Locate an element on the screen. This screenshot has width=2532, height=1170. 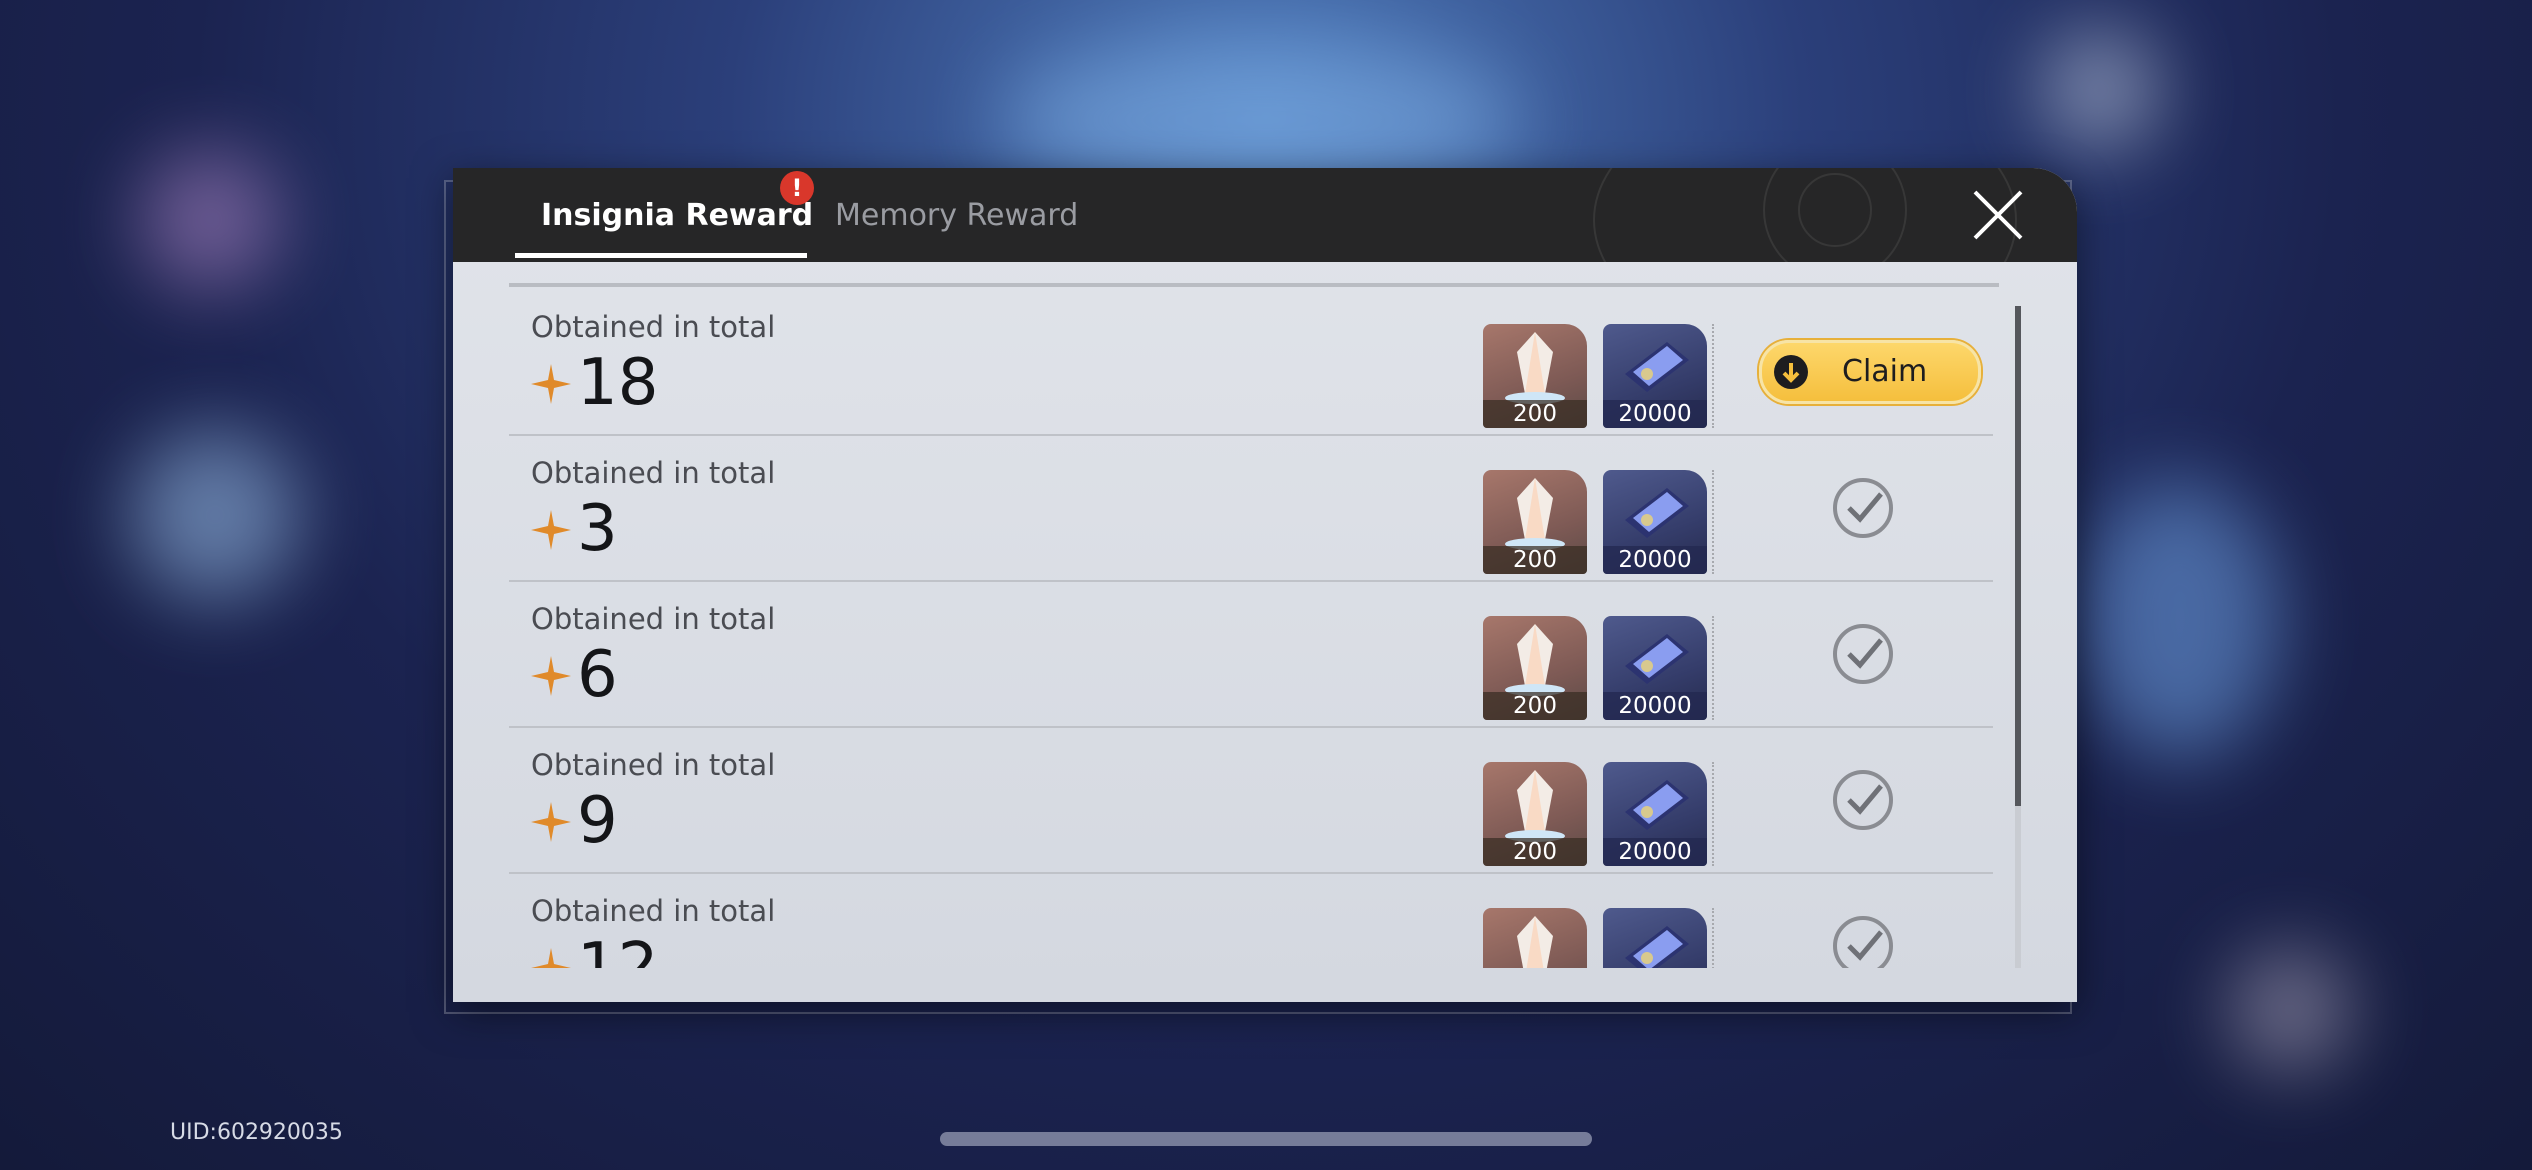
uid-label: UID:602920035 is located at coordinates (256, 1132).